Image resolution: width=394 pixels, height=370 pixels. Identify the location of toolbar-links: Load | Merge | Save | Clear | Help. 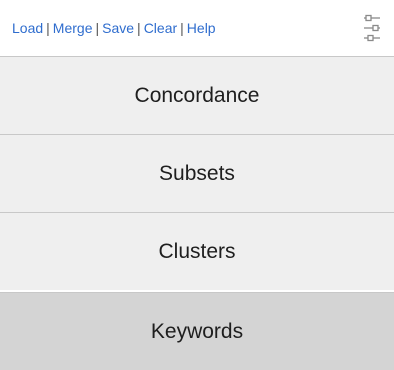
(114, 28).